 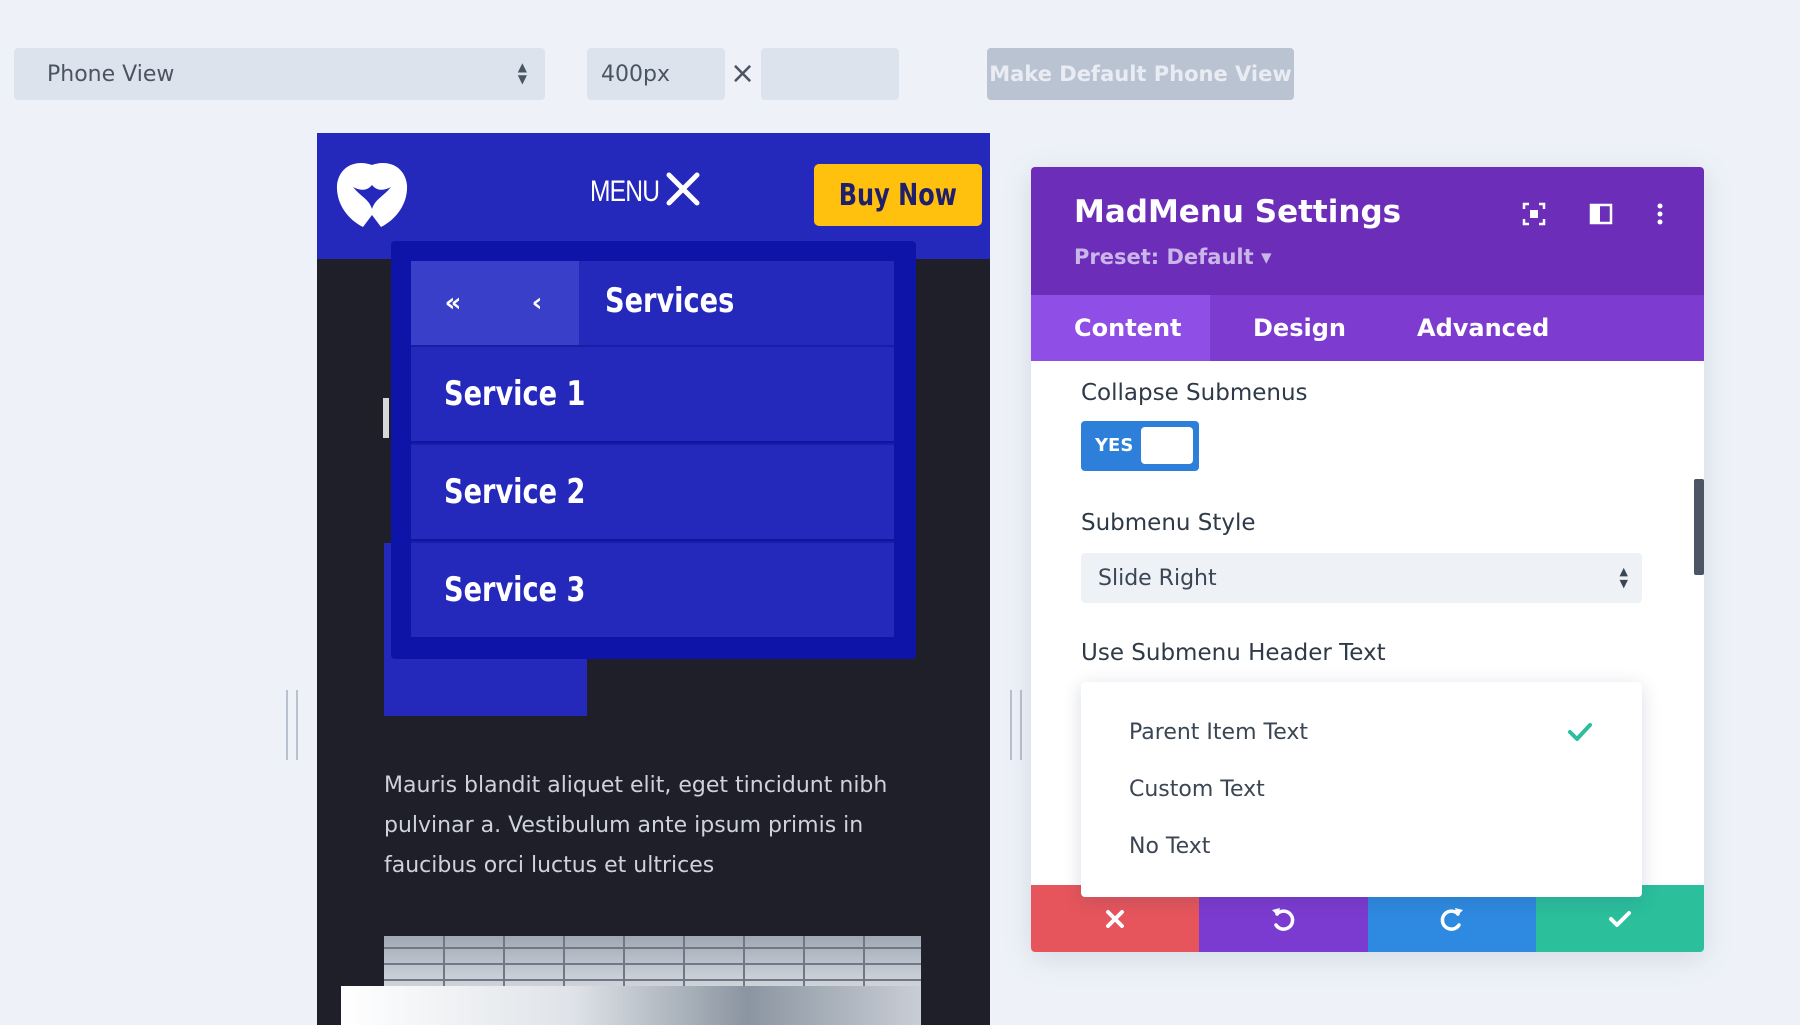 What do you see at coordinates (1534, 214) in the screenshot?
I see `expand-icon` at bounding box center [1534, 214].